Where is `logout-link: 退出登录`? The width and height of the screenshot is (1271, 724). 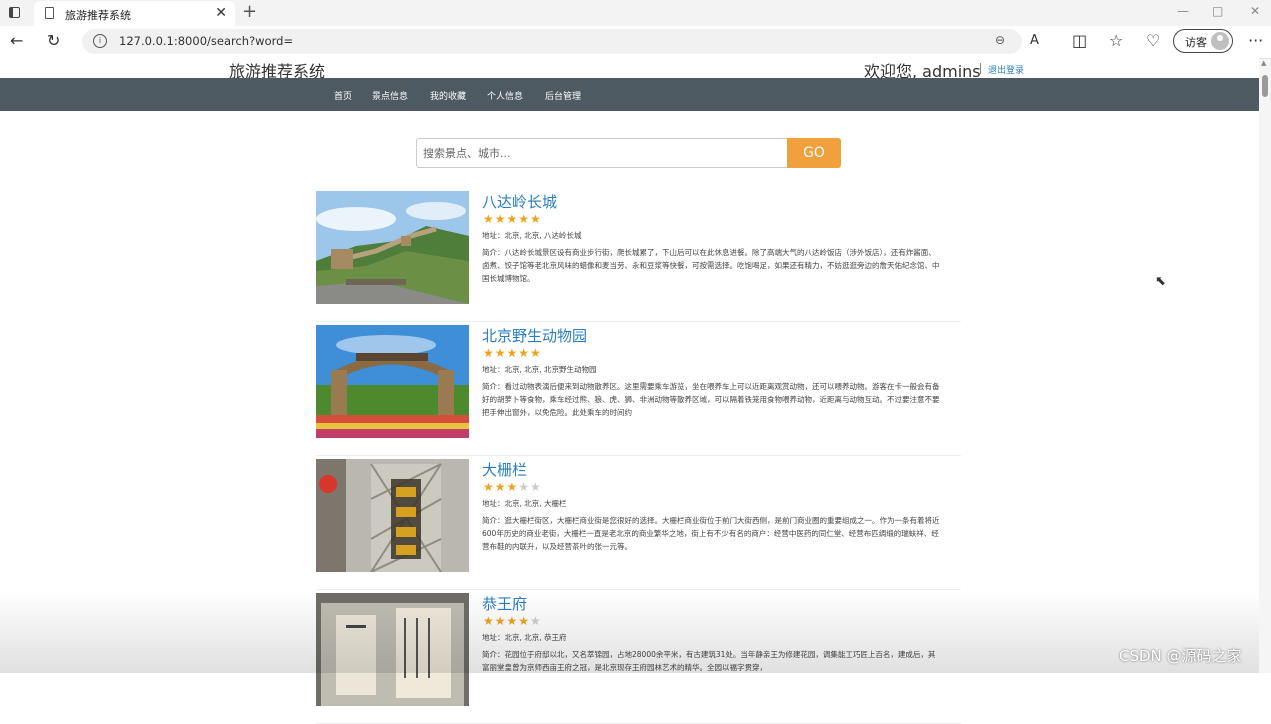
logout-link: 退出登录 is located at coordinates (1006, 69).